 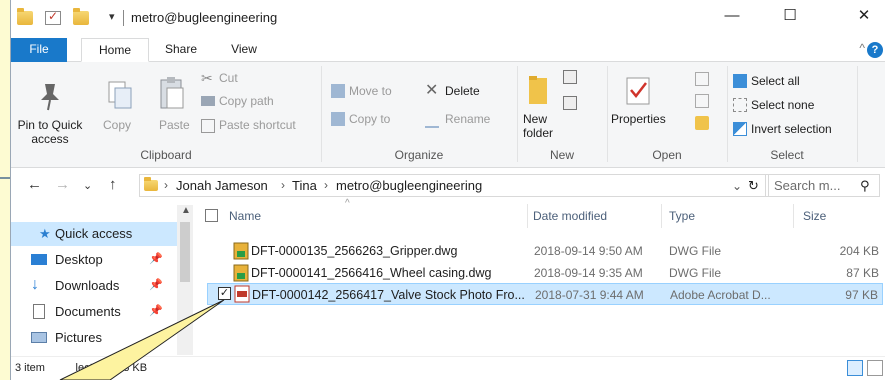 I want to click on paste-shortcut-button: Paste shortcut, so click(x=257, y=125).